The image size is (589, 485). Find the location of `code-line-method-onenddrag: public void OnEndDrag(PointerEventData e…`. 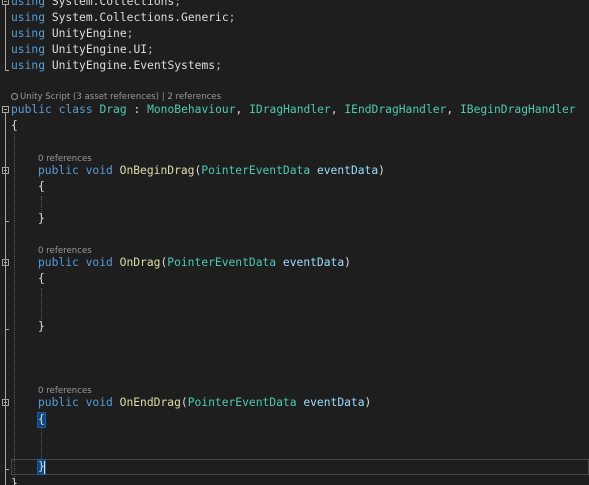

code-line-method-onenddrag: public void OnEndDrag(PointerEventData e… is located at coordinates (204, 403).